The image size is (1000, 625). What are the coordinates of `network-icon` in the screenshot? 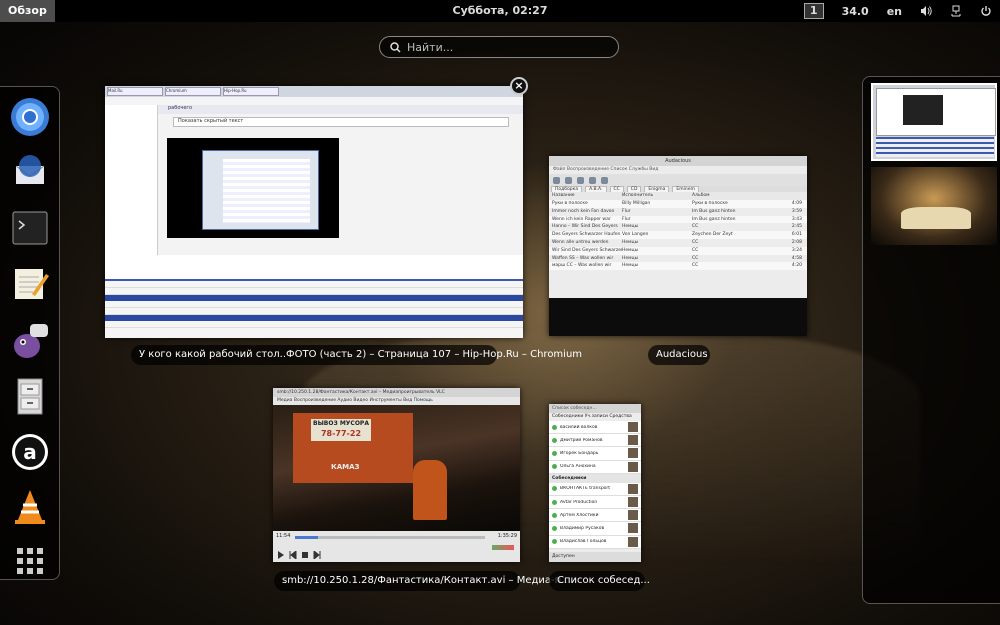 It's located at (956, 11).